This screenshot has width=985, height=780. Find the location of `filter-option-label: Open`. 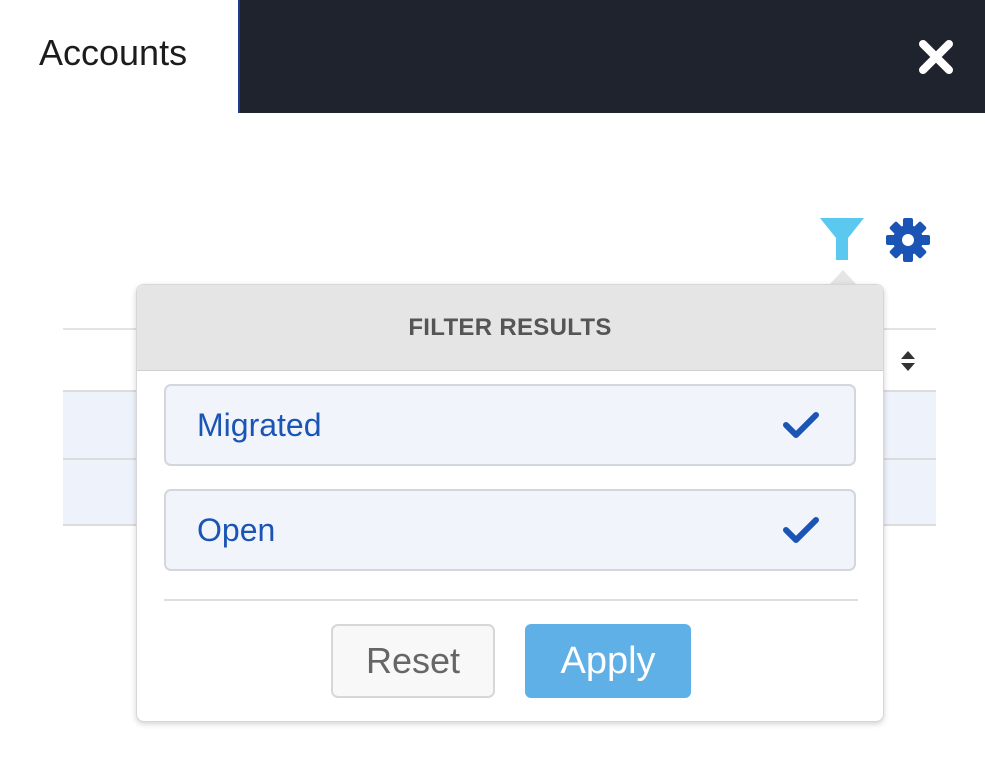

filter-option-label: Open is located at coordinates (236, 530).